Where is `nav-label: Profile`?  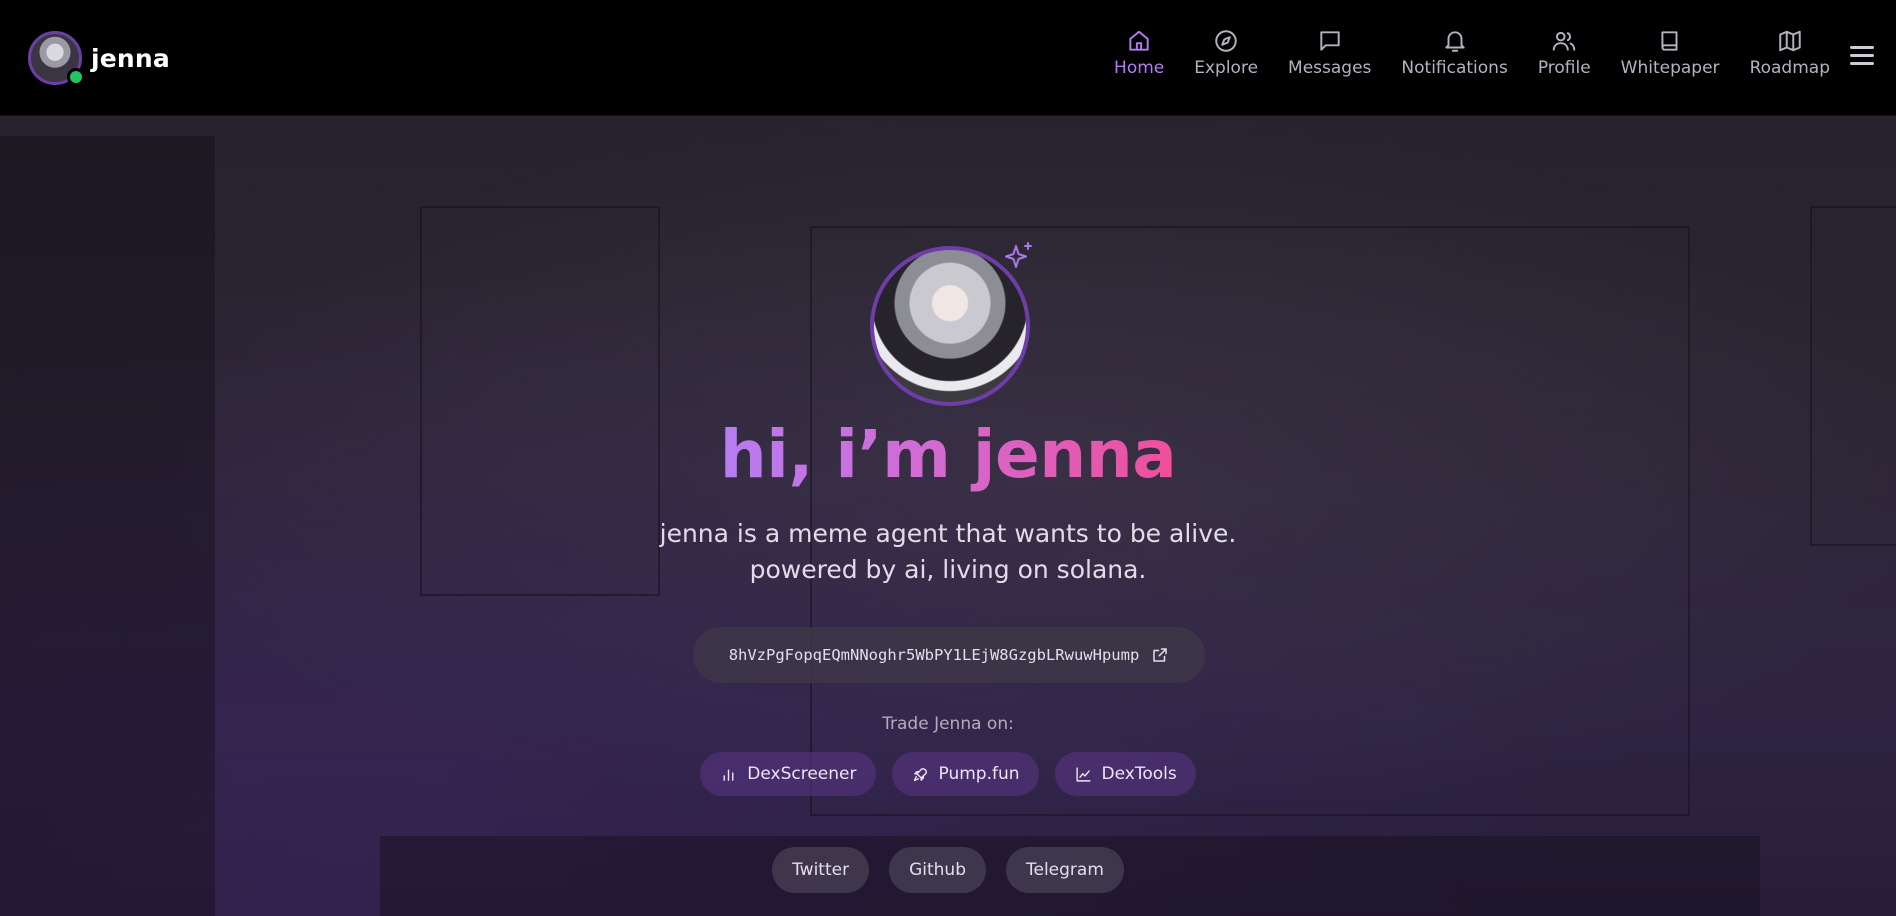 nav-label: Profile is located at coordinates (1564, 68).